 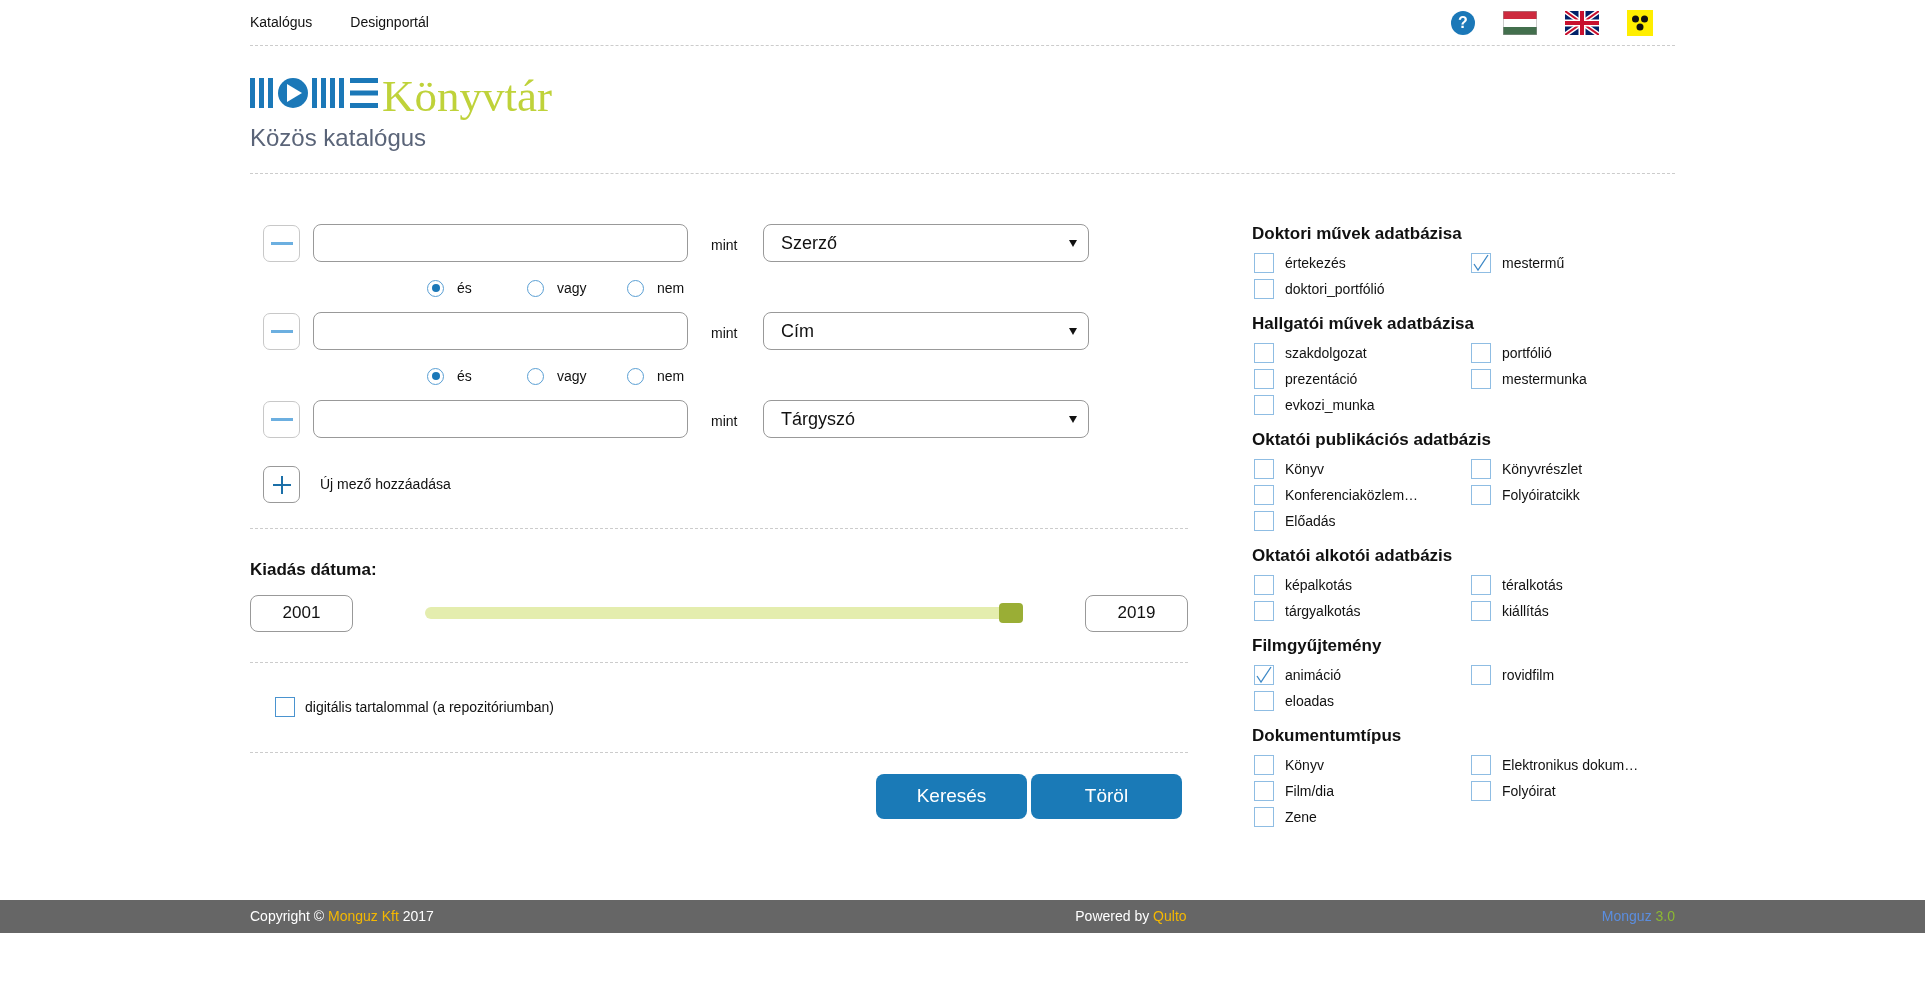 I want to click on page-subtitle: Közös katalógus, so click(x=339, y=138).